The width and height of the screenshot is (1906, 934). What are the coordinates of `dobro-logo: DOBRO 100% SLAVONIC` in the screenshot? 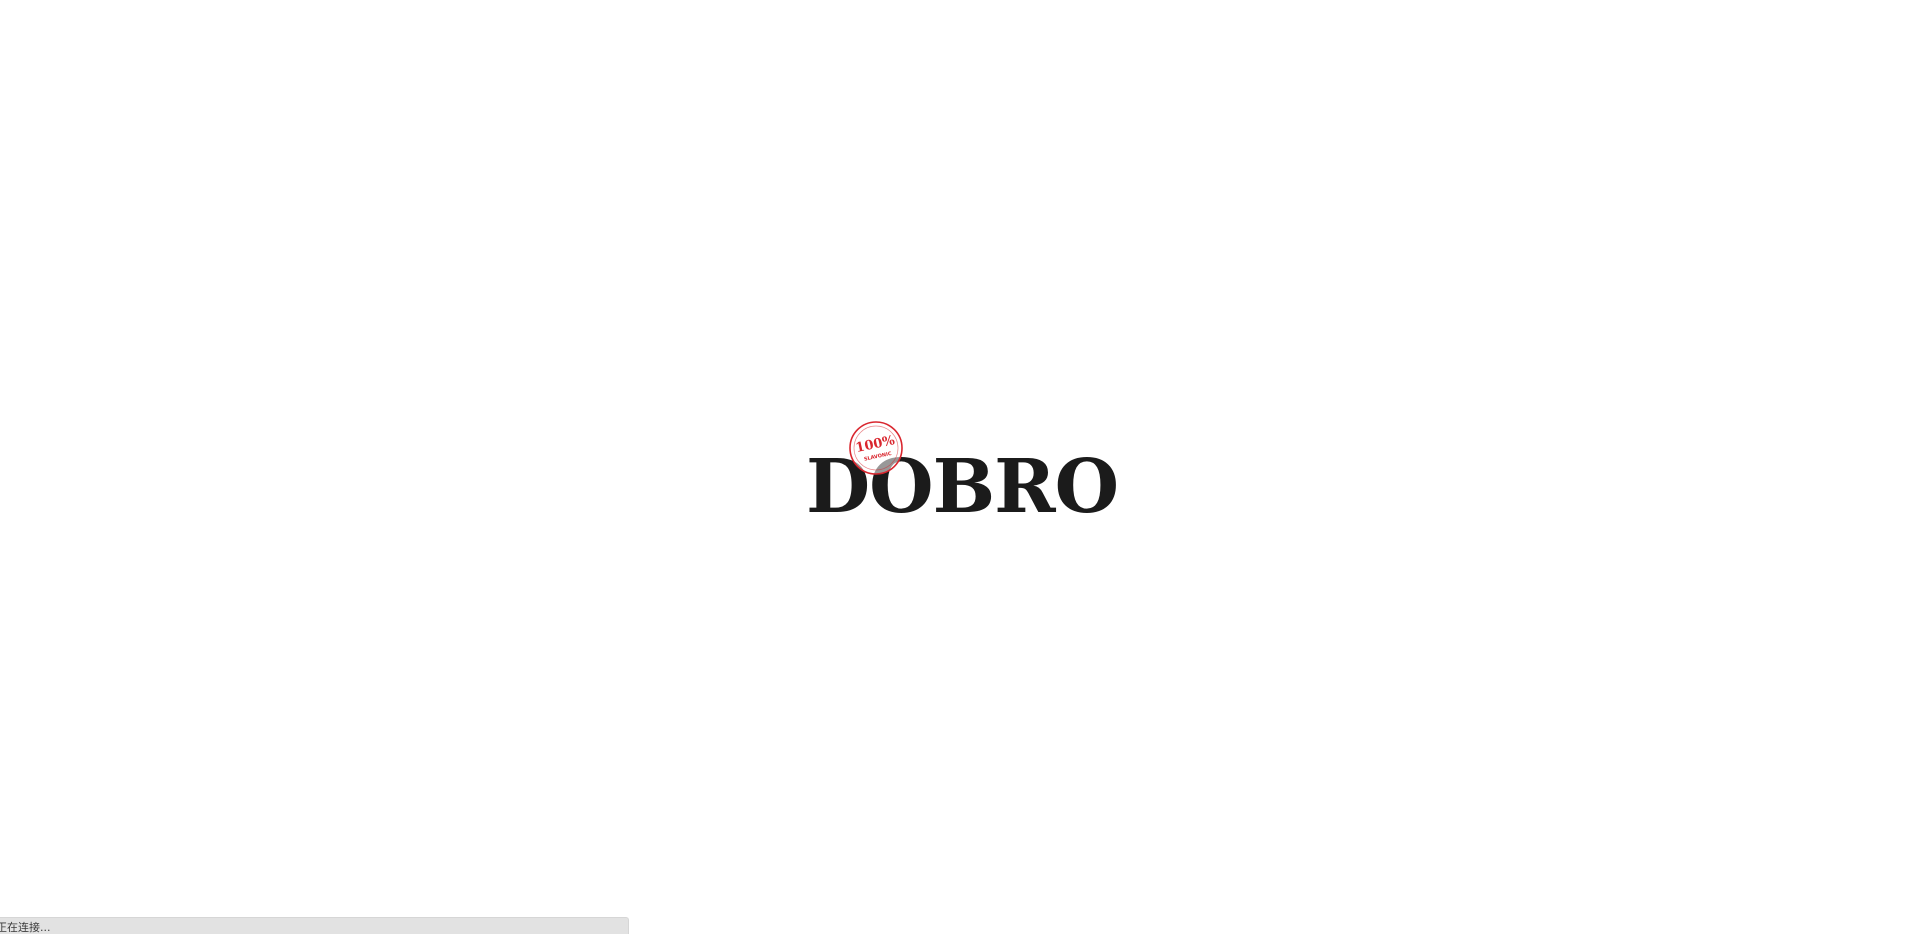 It's located at (962, 471).